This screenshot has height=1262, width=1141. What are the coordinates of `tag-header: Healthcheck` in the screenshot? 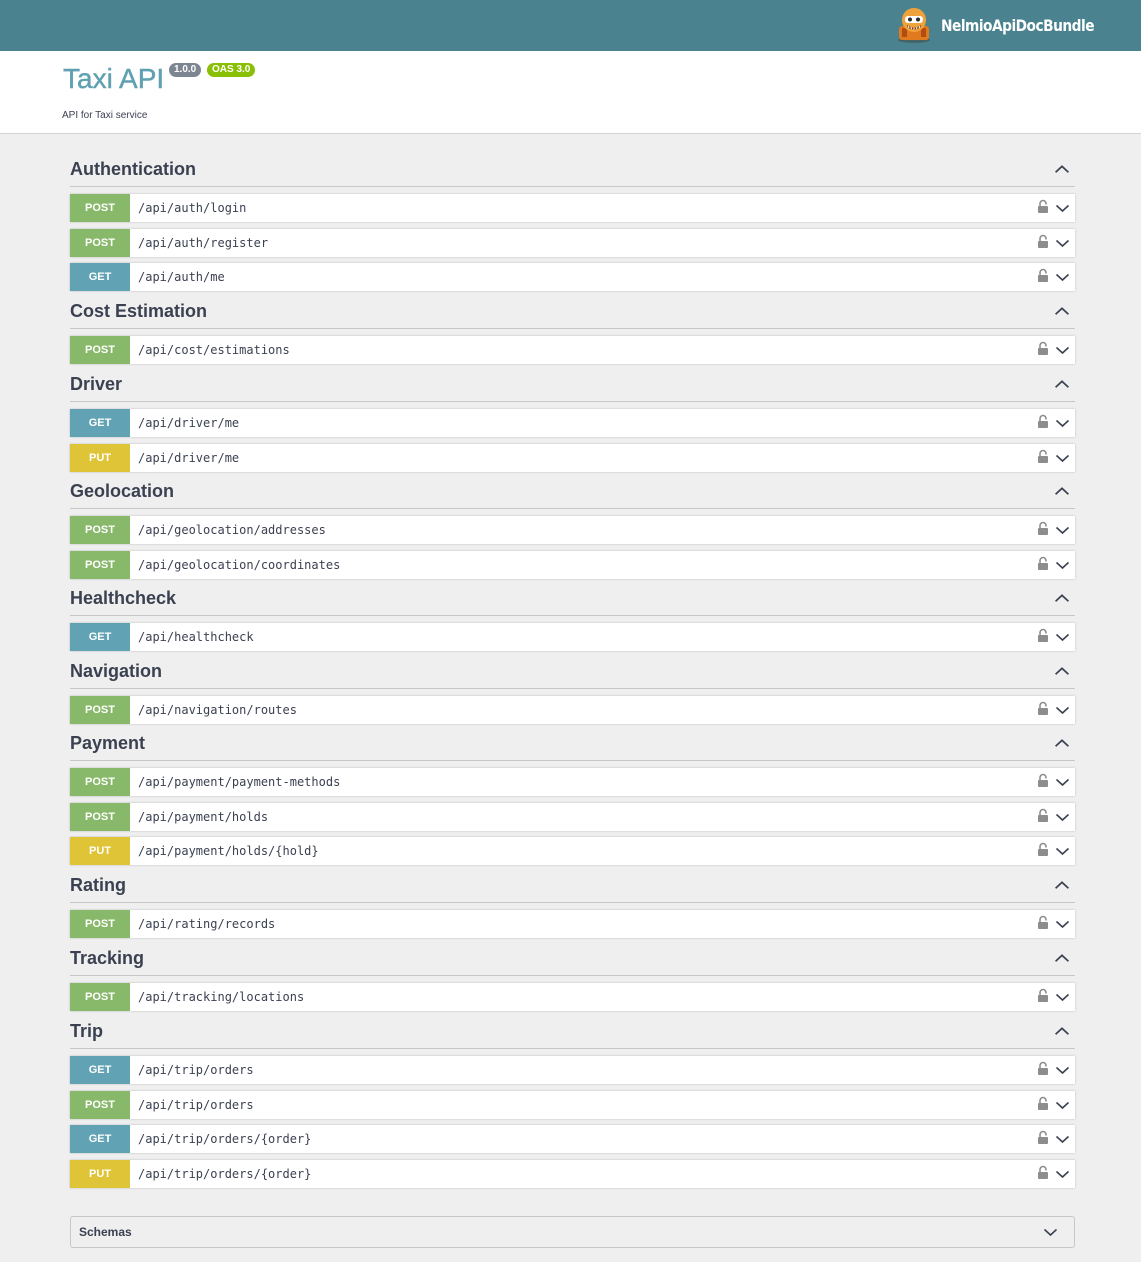 It's located at (572, 598).